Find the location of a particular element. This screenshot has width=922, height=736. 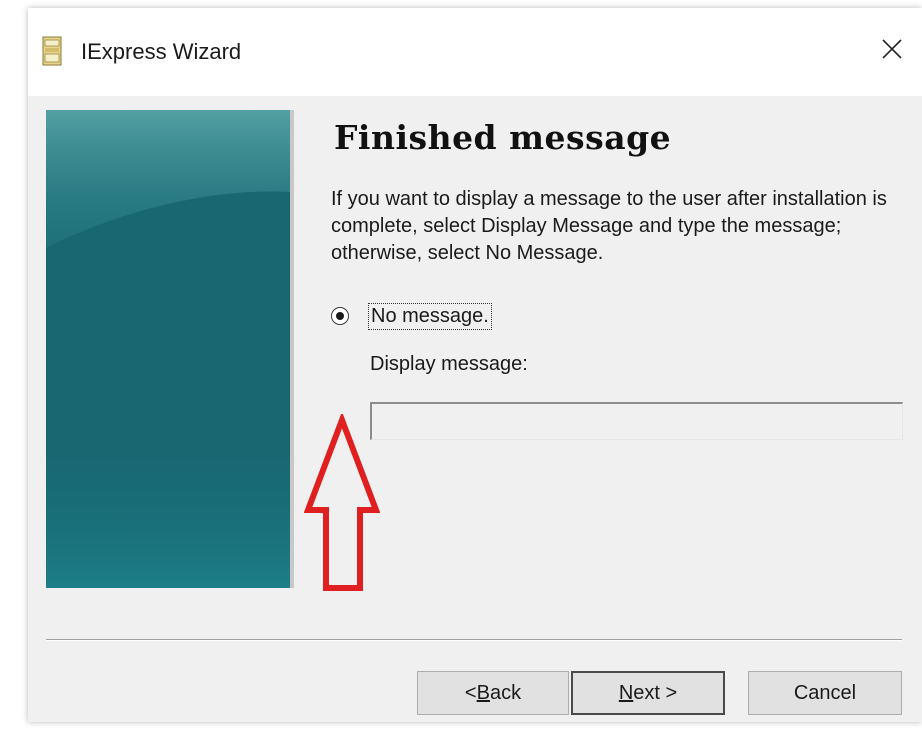

red-up-arrow-annotation is located at coordinates (342, 502).